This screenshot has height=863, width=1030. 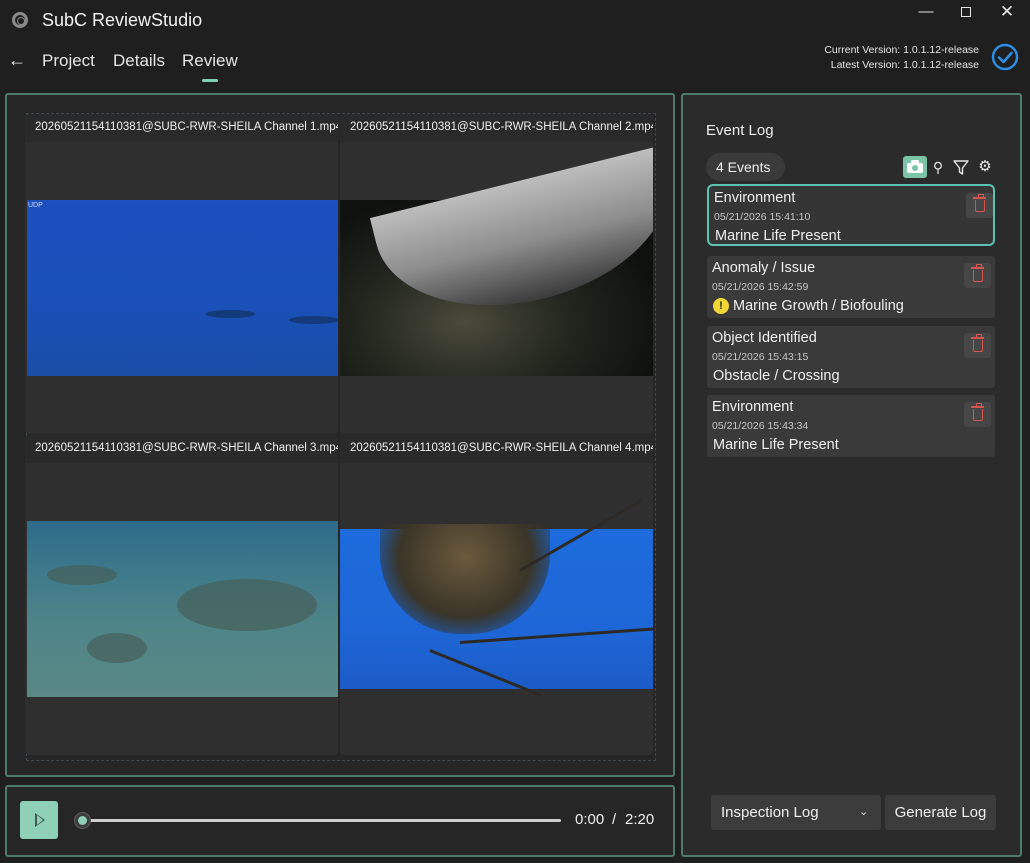 I want to click on gear-icon: ⚙, so click(x=985, y=167).